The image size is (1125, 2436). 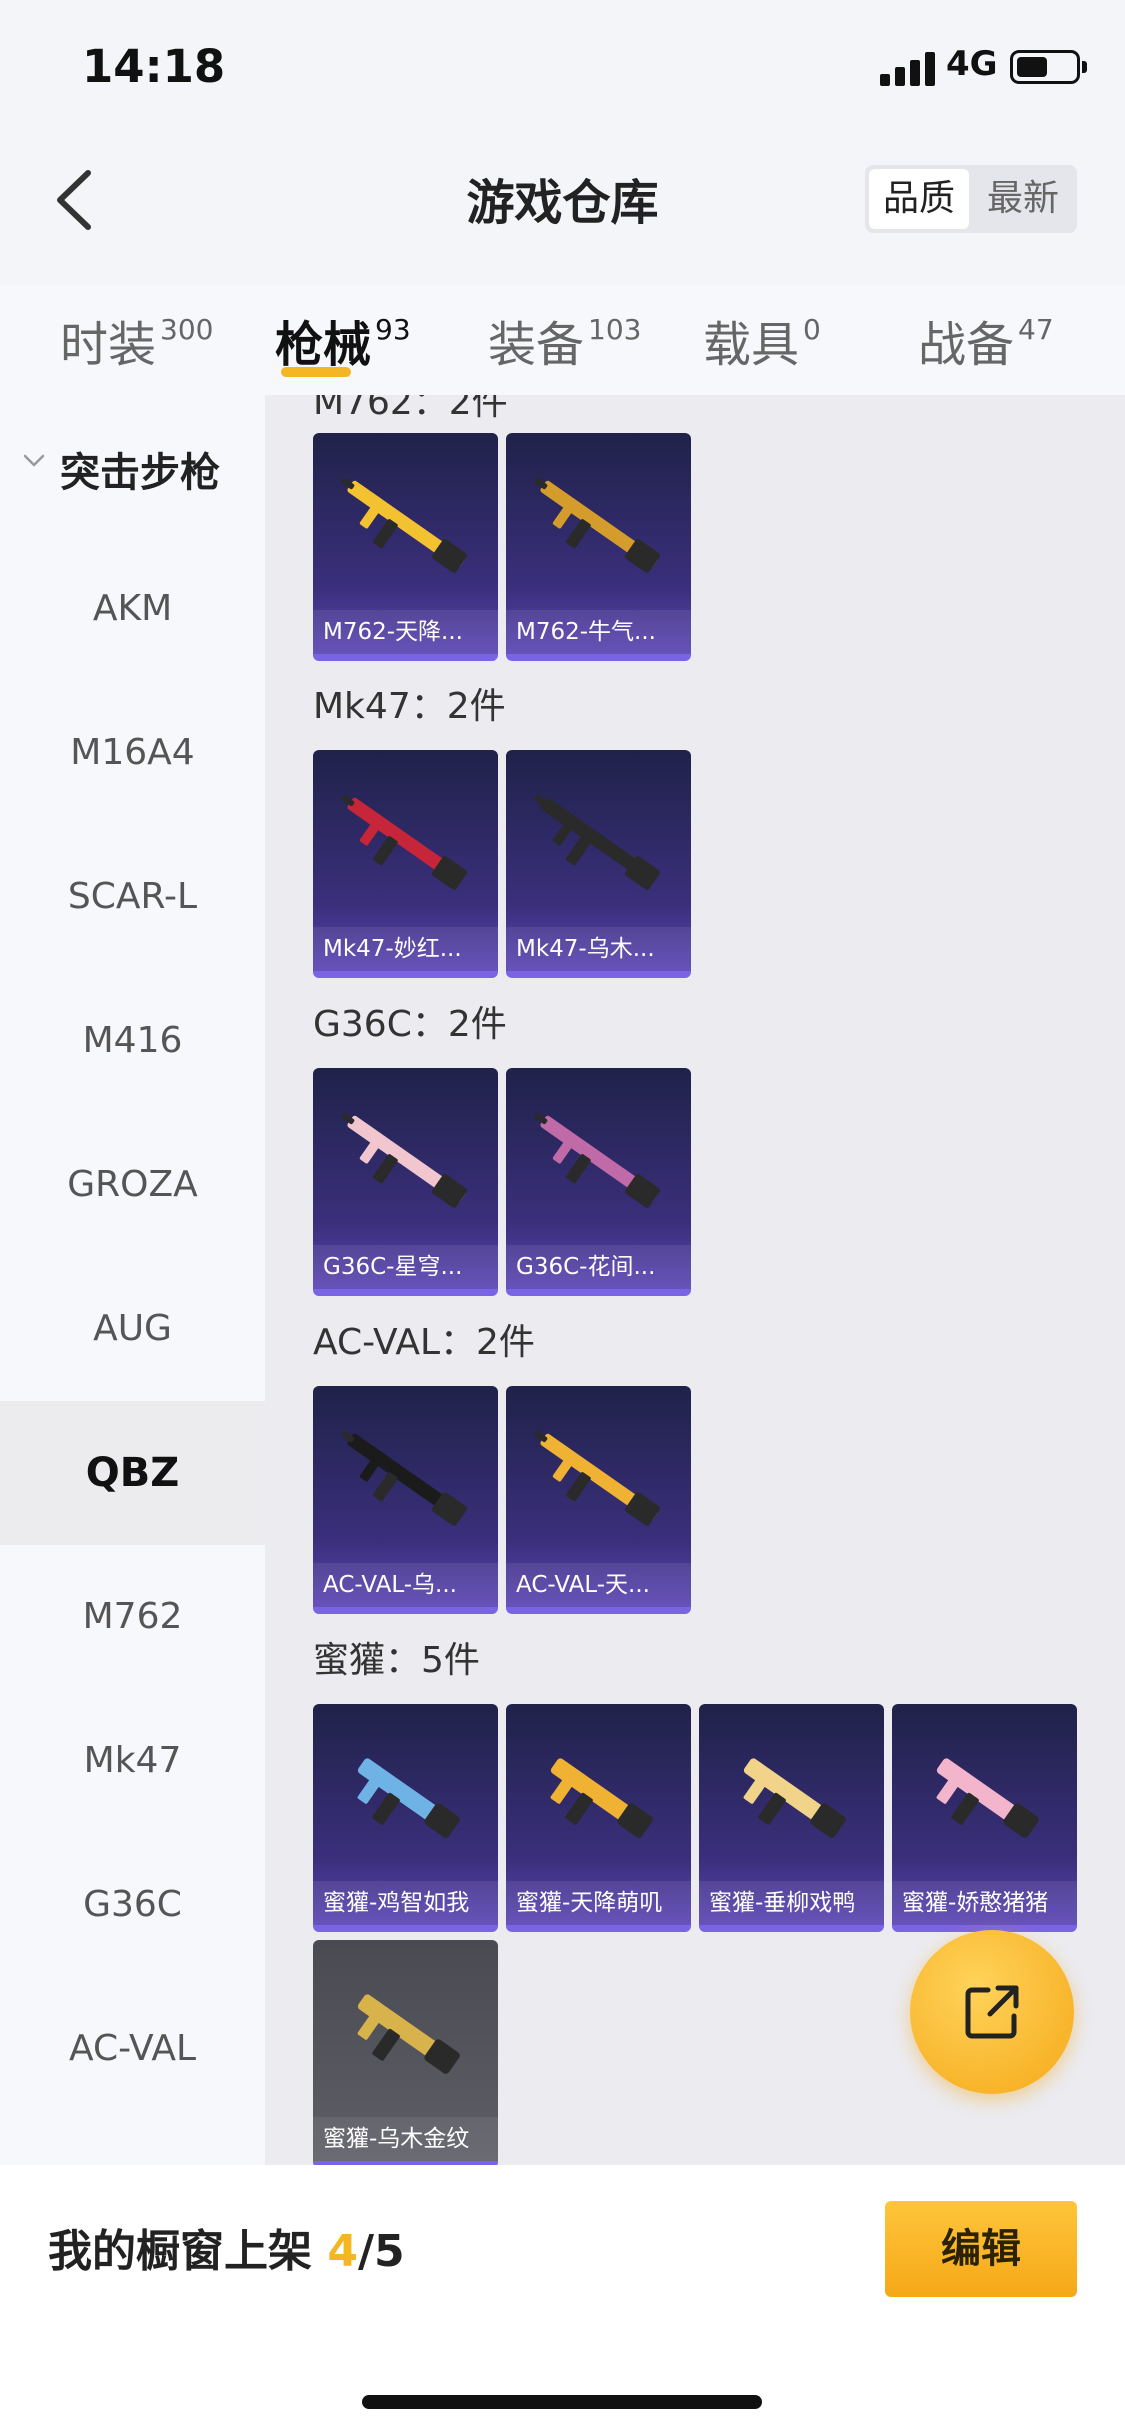 What do you see at coordinates (132, 1761) in the screenshot?
I see `sidebar-item-mk47: Mk47` at bounding box center [132, 1761].